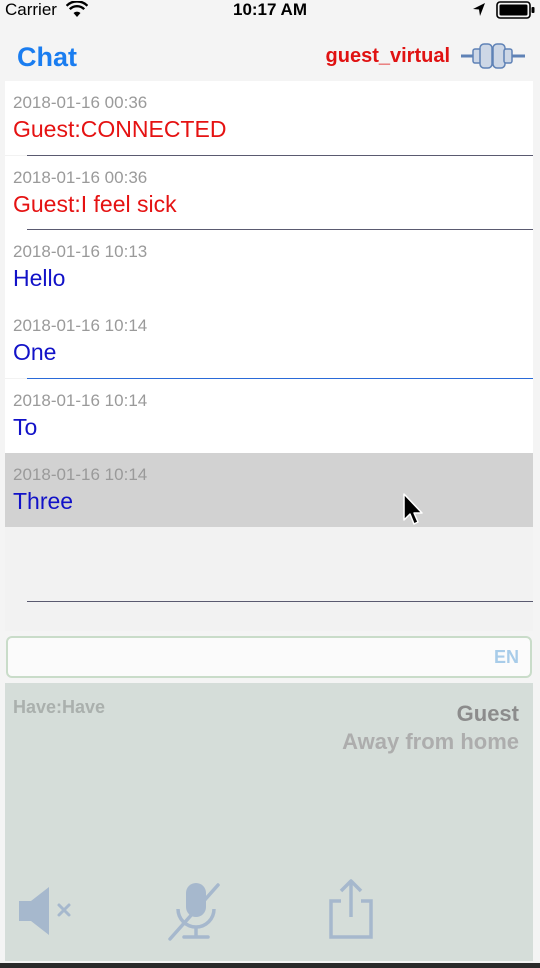 This screenshot has width=540, height=968. I want to click on status-bar: Carrier 10:17 AM, so click(270, 10).